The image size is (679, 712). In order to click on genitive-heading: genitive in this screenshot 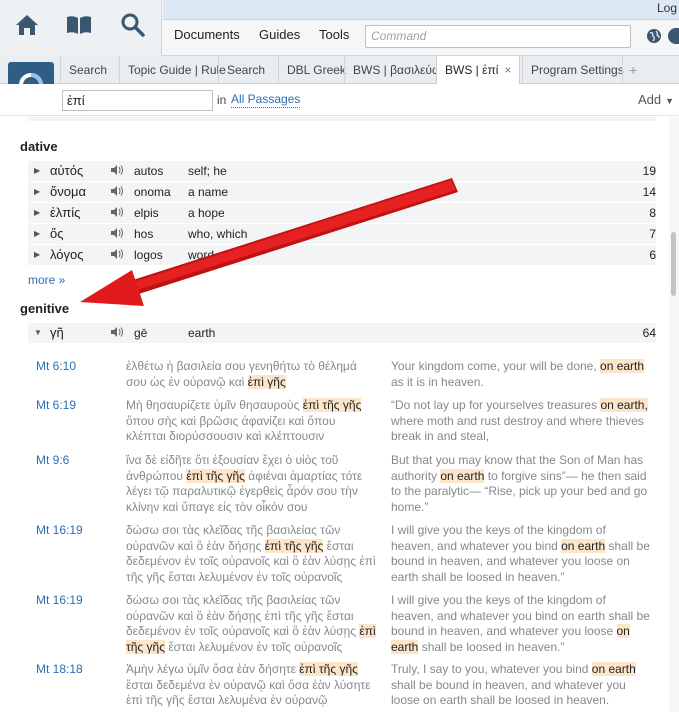, I will do `click(45, 308)`.